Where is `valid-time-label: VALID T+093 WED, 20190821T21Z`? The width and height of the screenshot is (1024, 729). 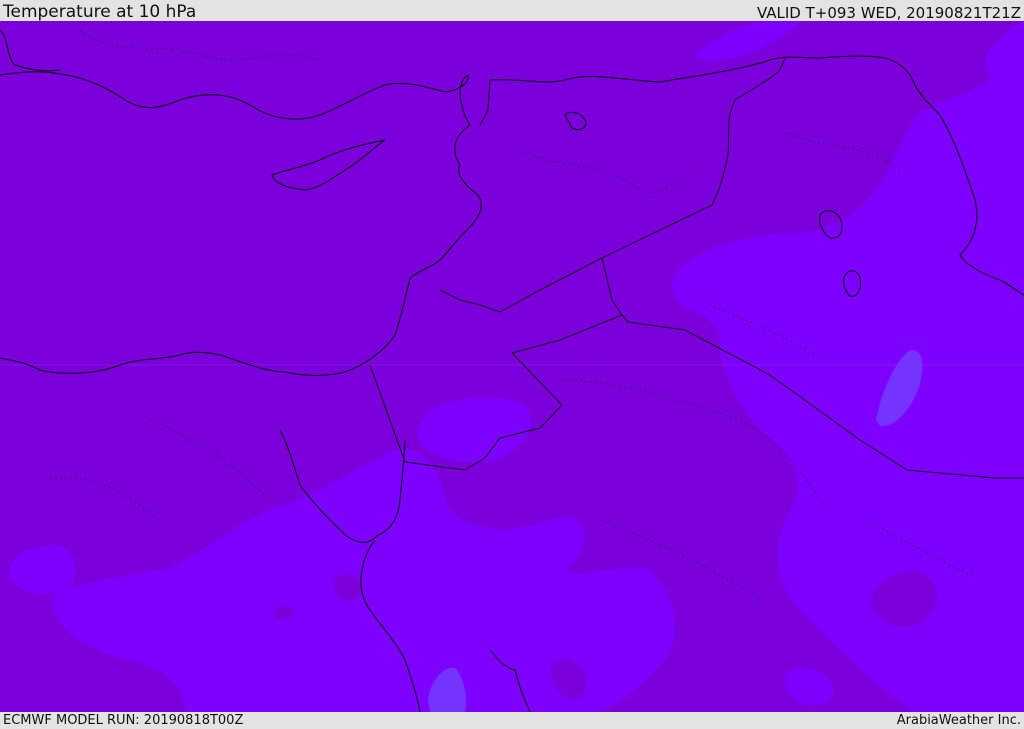
valid-time-label: VALID T+093 WED, 20190821T21Z is located at coordinates (888, 13).